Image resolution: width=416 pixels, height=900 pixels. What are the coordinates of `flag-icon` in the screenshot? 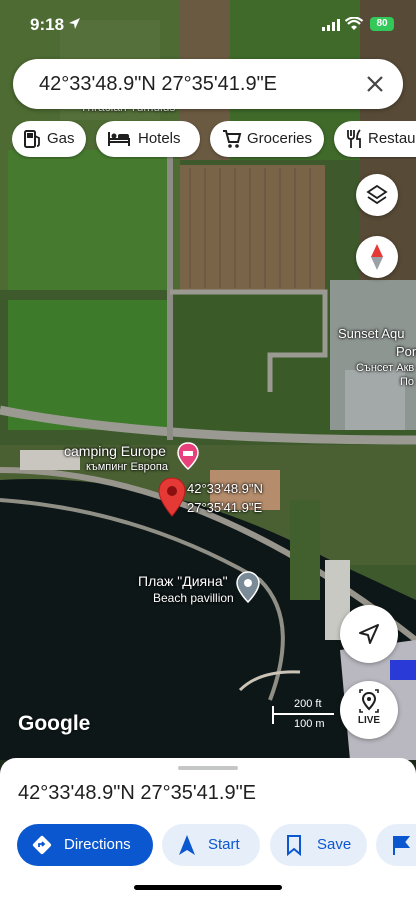 It's located at (401, 845).